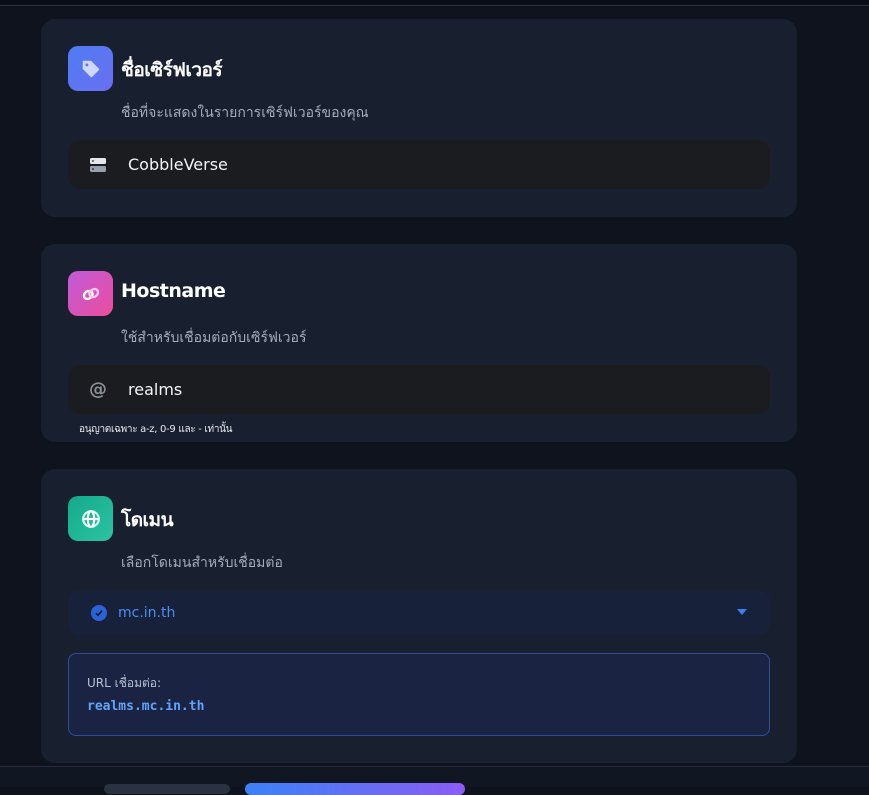 The image size is (869, 795). I want to click on secondary-button, so click(167, 789).